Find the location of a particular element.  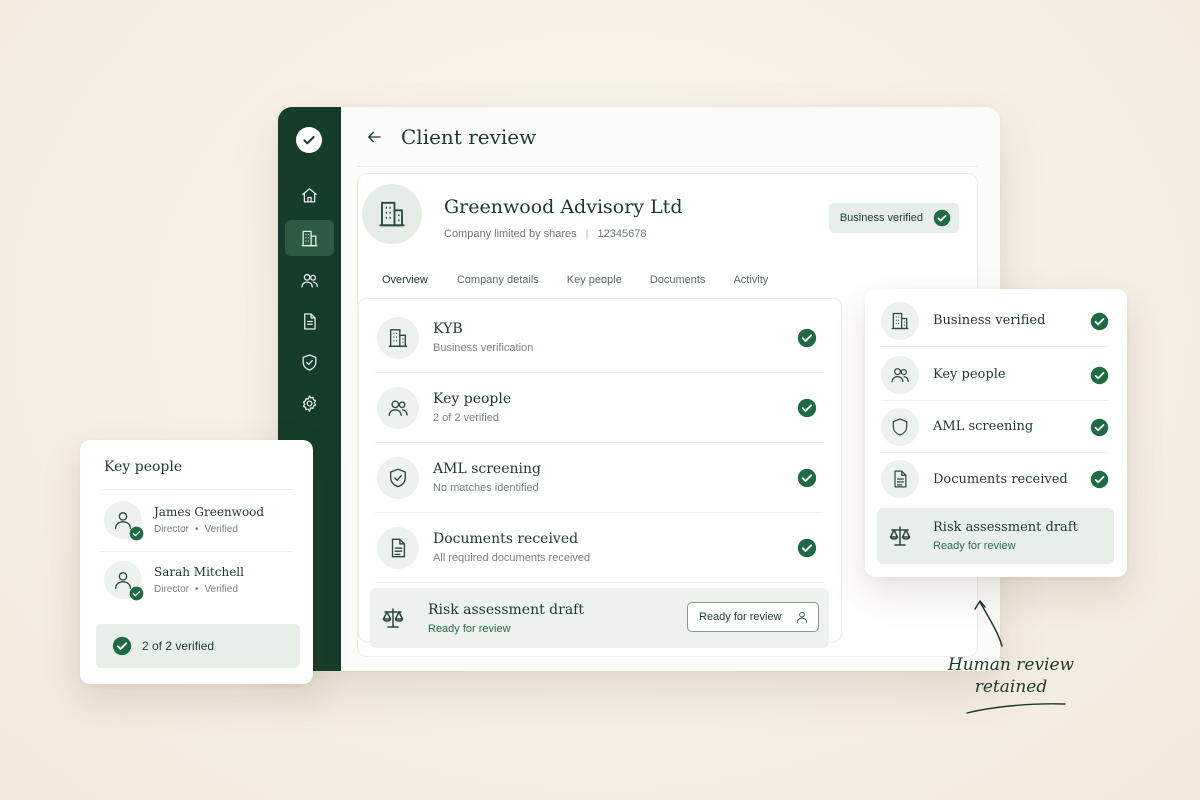

check-title: Key people is located at coordinates (472, 399).